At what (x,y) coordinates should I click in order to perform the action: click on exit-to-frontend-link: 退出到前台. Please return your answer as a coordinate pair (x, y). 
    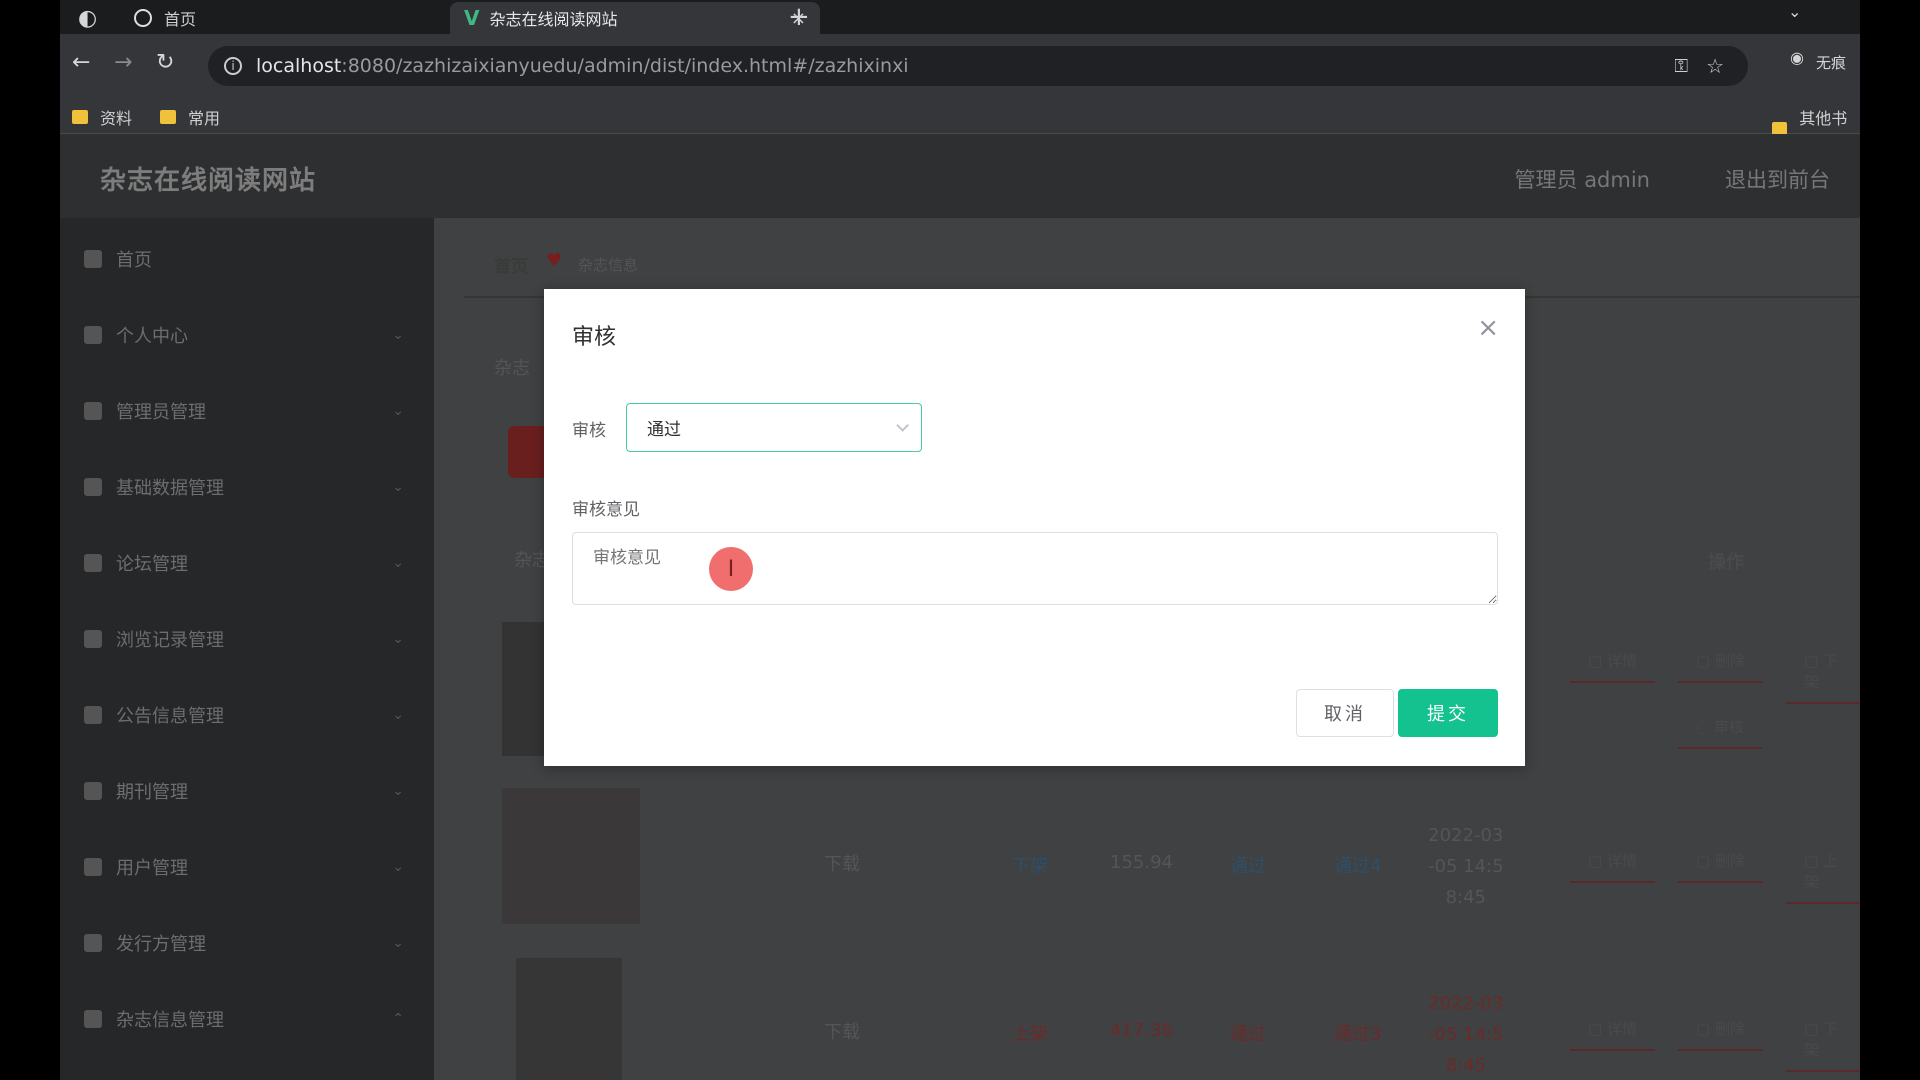
    Looking at the image, I should click on (1777, 179).